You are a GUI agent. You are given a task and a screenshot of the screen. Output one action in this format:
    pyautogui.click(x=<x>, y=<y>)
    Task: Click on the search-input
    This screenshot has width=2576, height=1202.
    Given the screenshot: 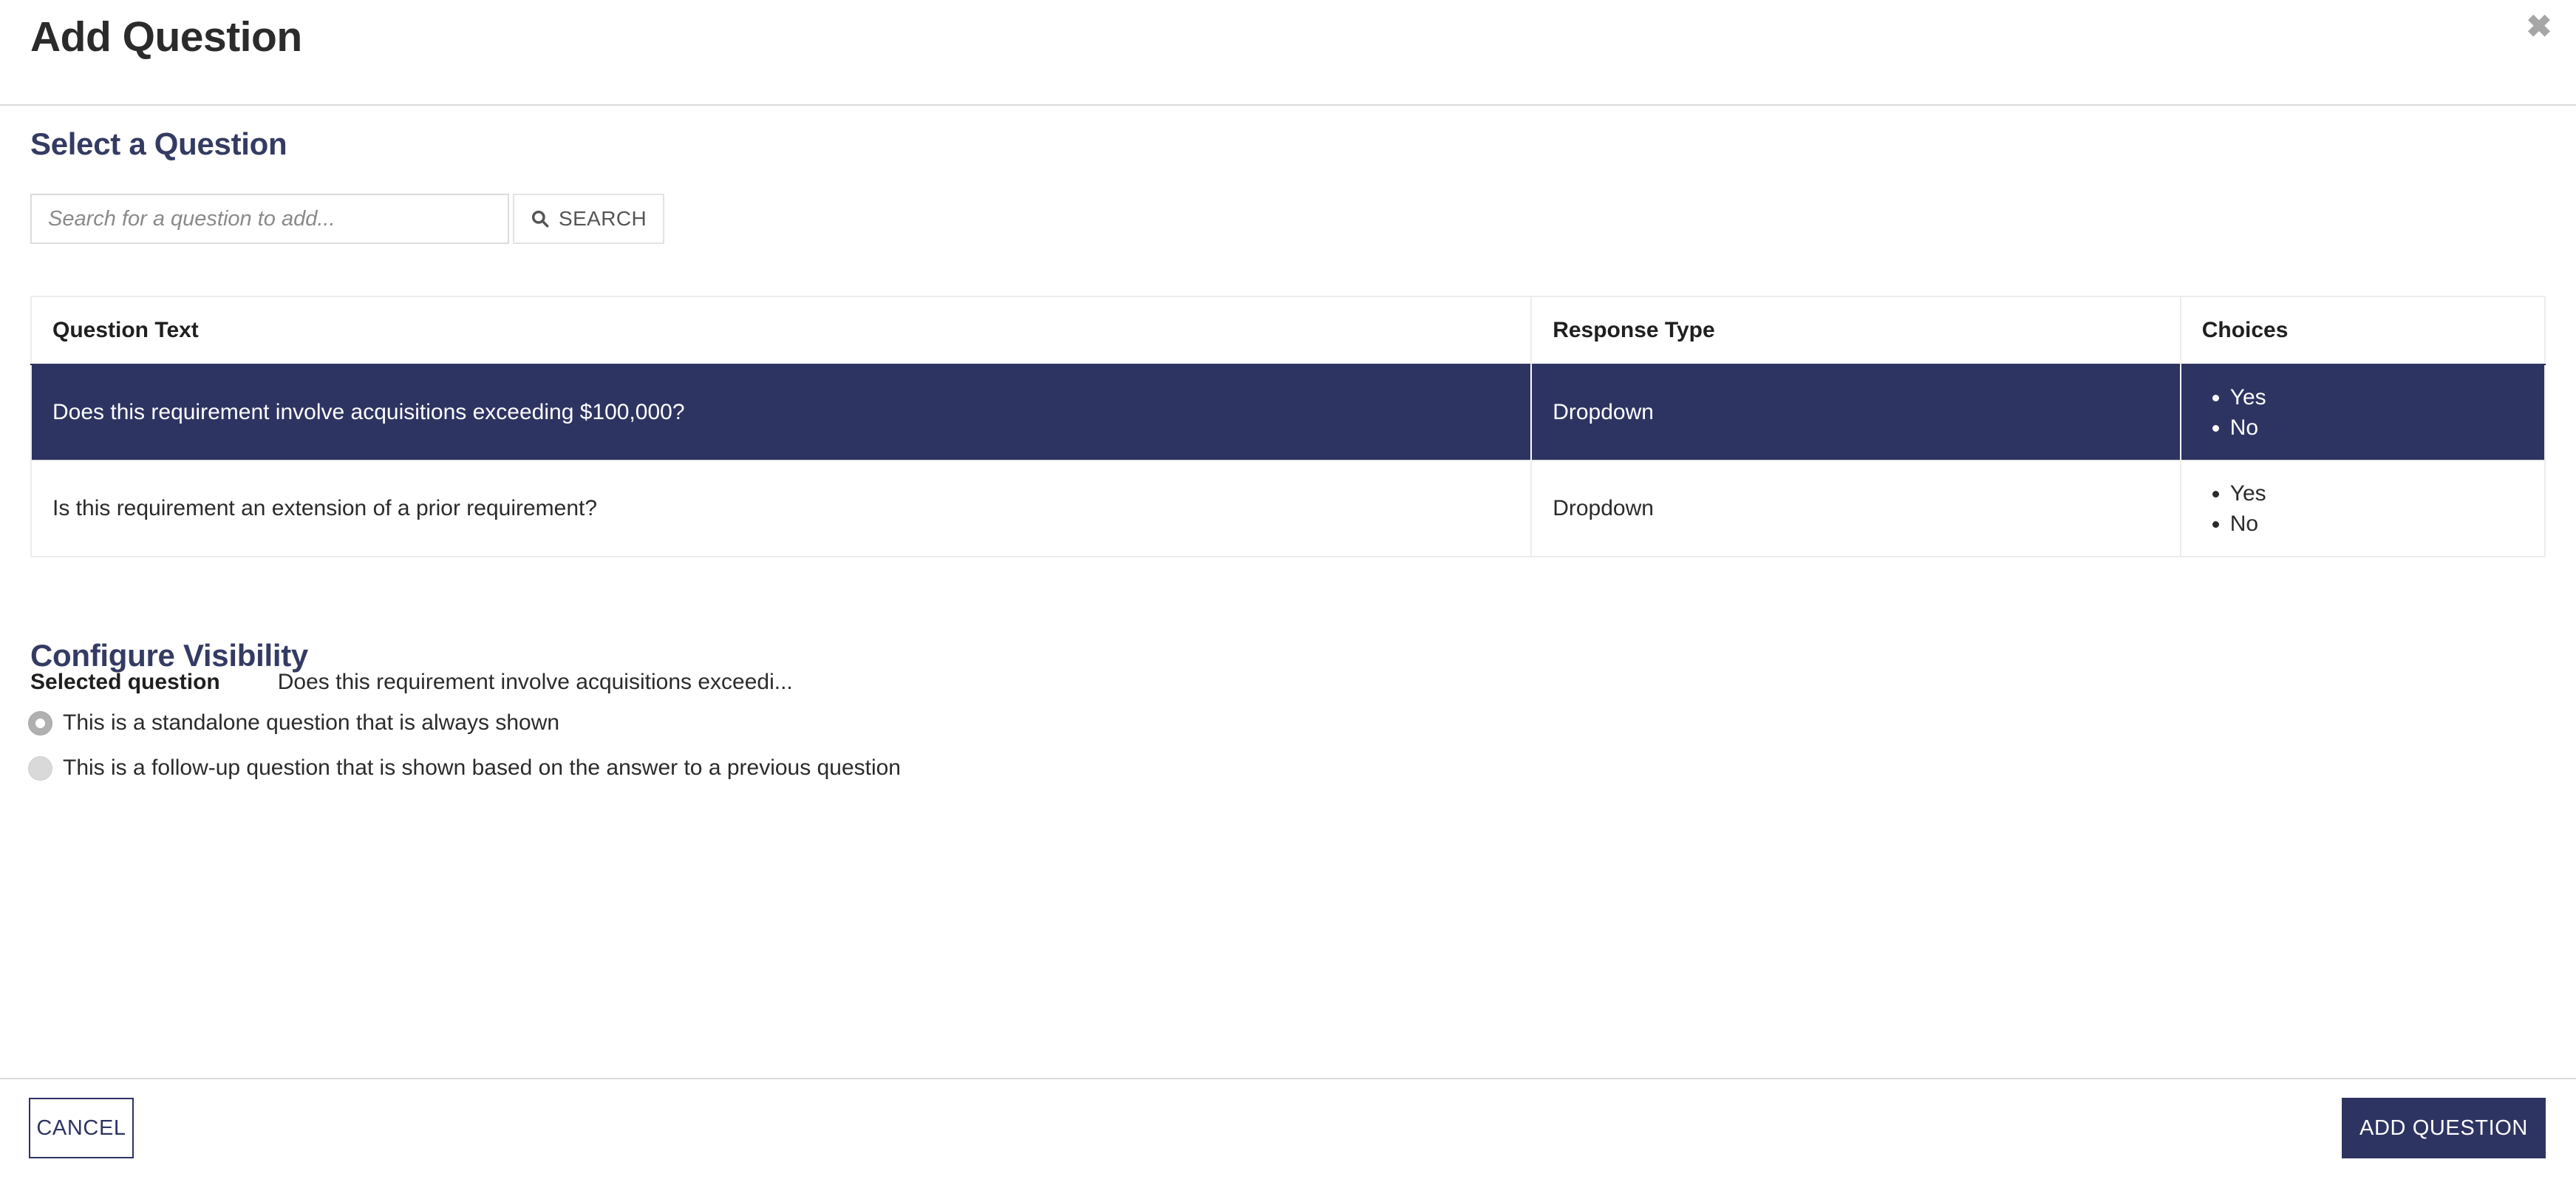 What is the action you would take?
    pyautogui.click(x=269, y=219)
    